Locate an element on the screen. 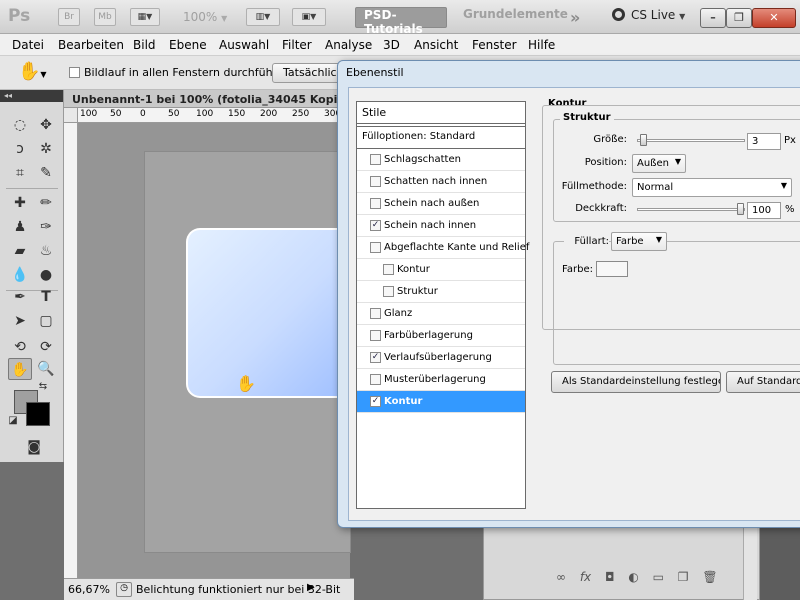 This screenshot has height=600, width=800. zoom-level: 100% ▼ is located at coordinates (205, 17).